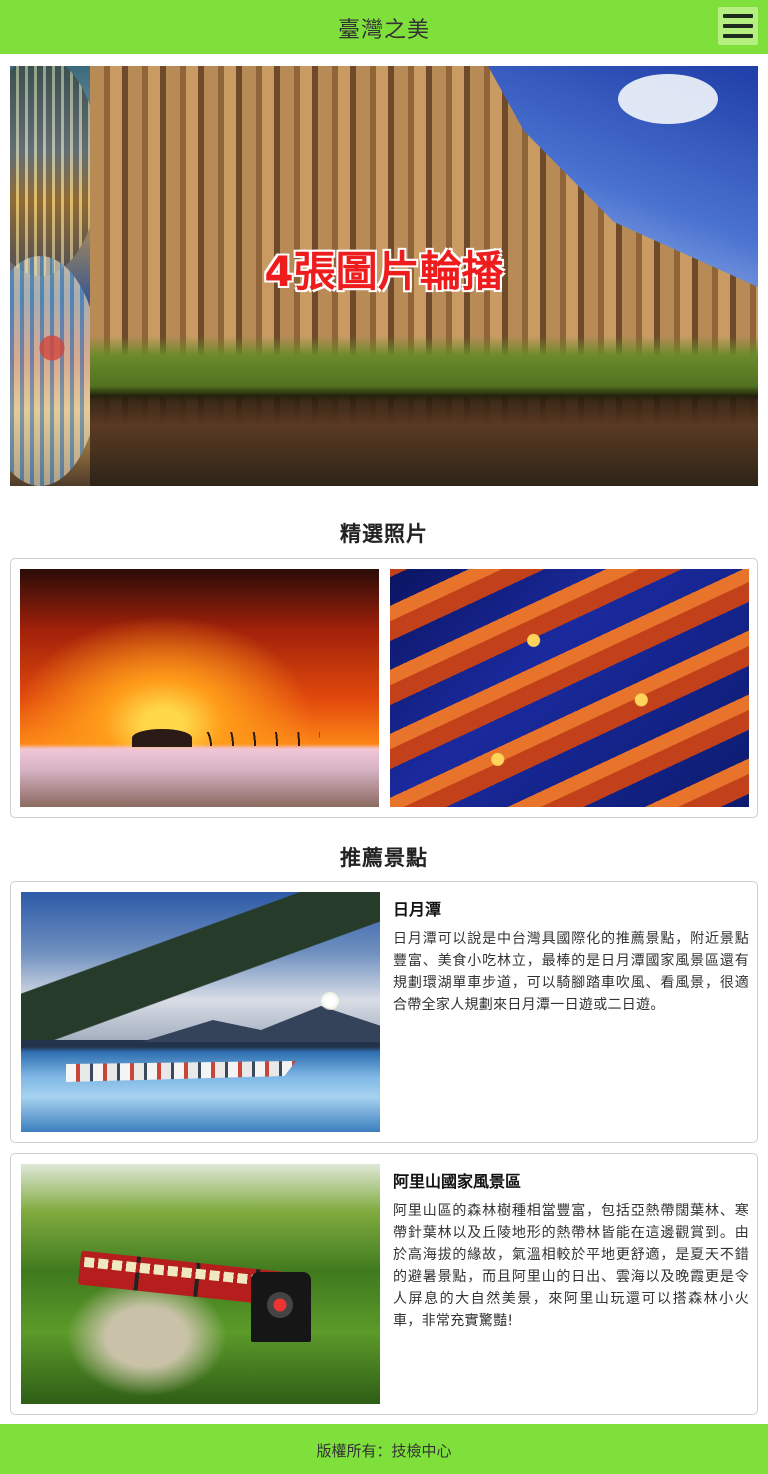 The width and height of the screenshot is (768, 1474). I want to click on hamburger-menu-button, so click(738, 26).